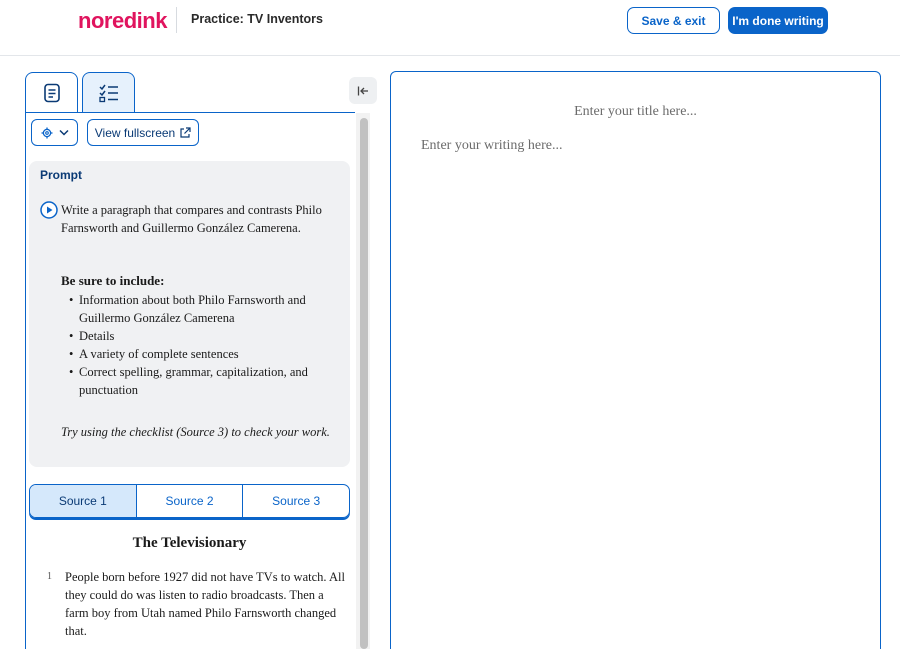  I want to click on chevron-down-icon, so click(63, 132).